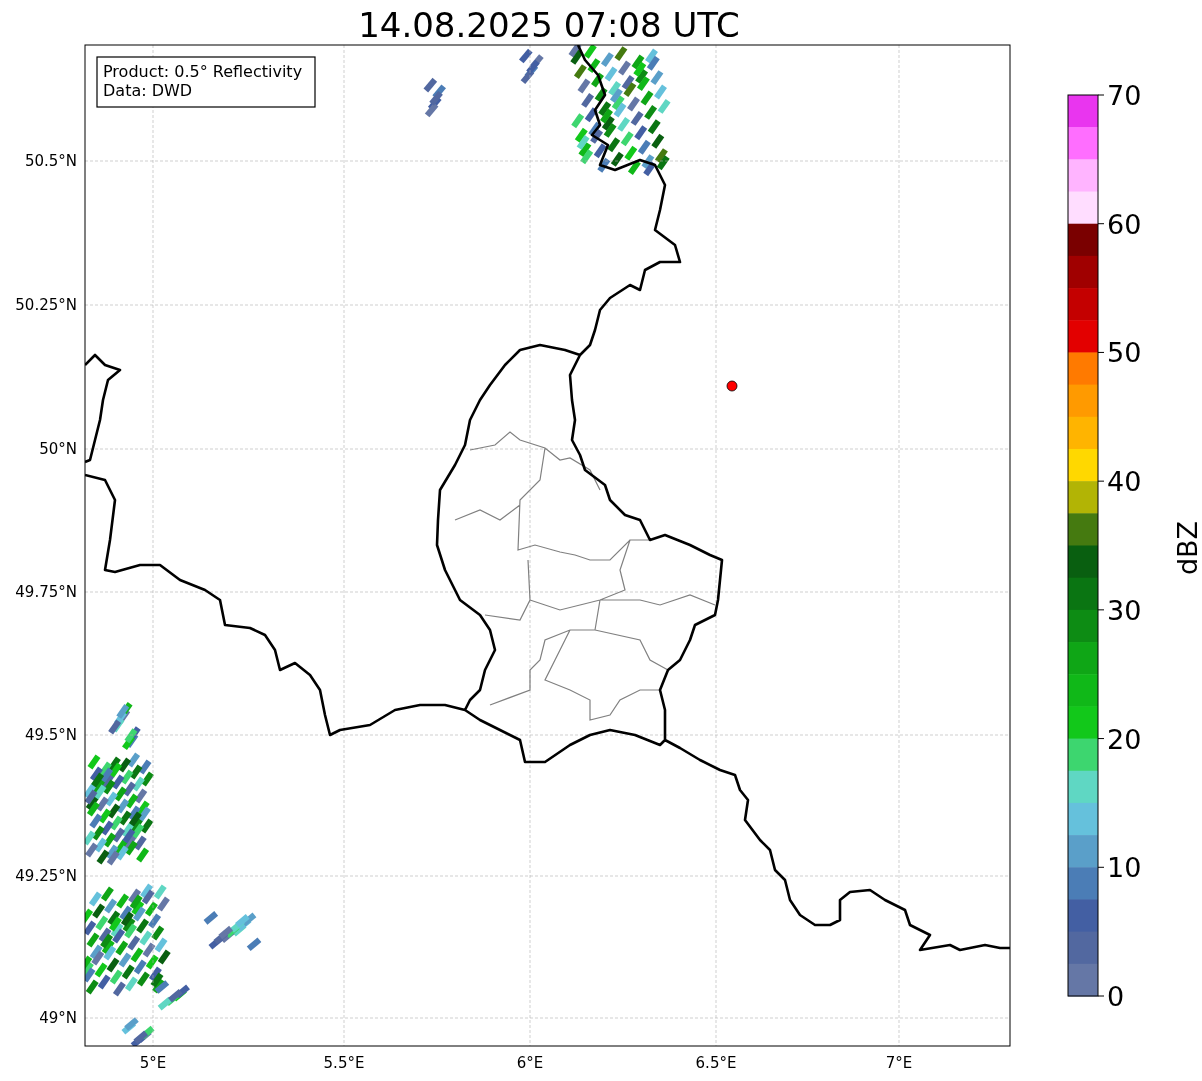  I want to click on colorbar-tick-label: 70, so click(1124, 95).